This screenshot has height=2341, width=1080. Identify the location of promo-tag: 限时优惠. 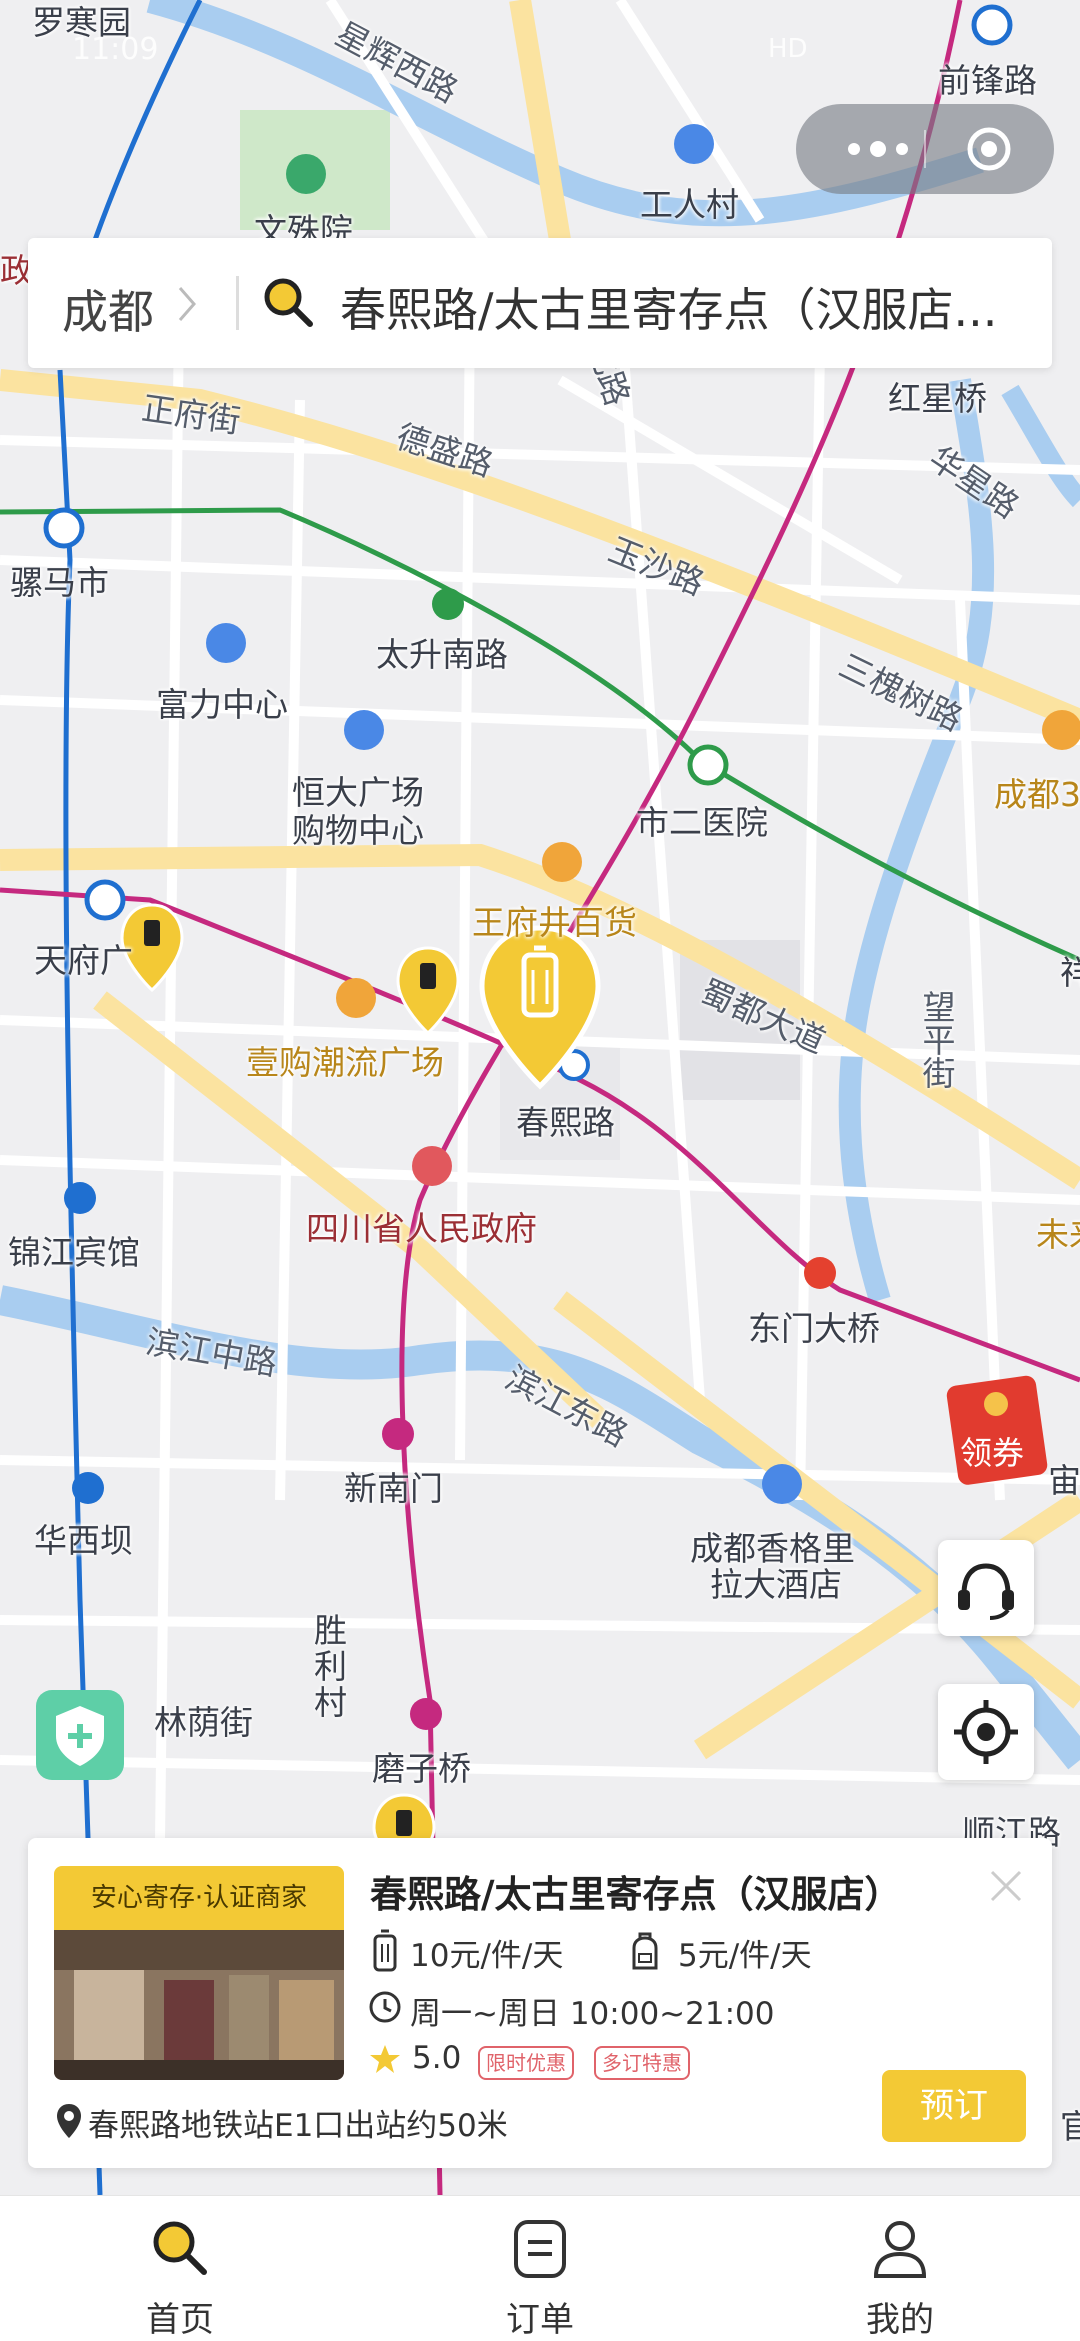
(526, 2063).